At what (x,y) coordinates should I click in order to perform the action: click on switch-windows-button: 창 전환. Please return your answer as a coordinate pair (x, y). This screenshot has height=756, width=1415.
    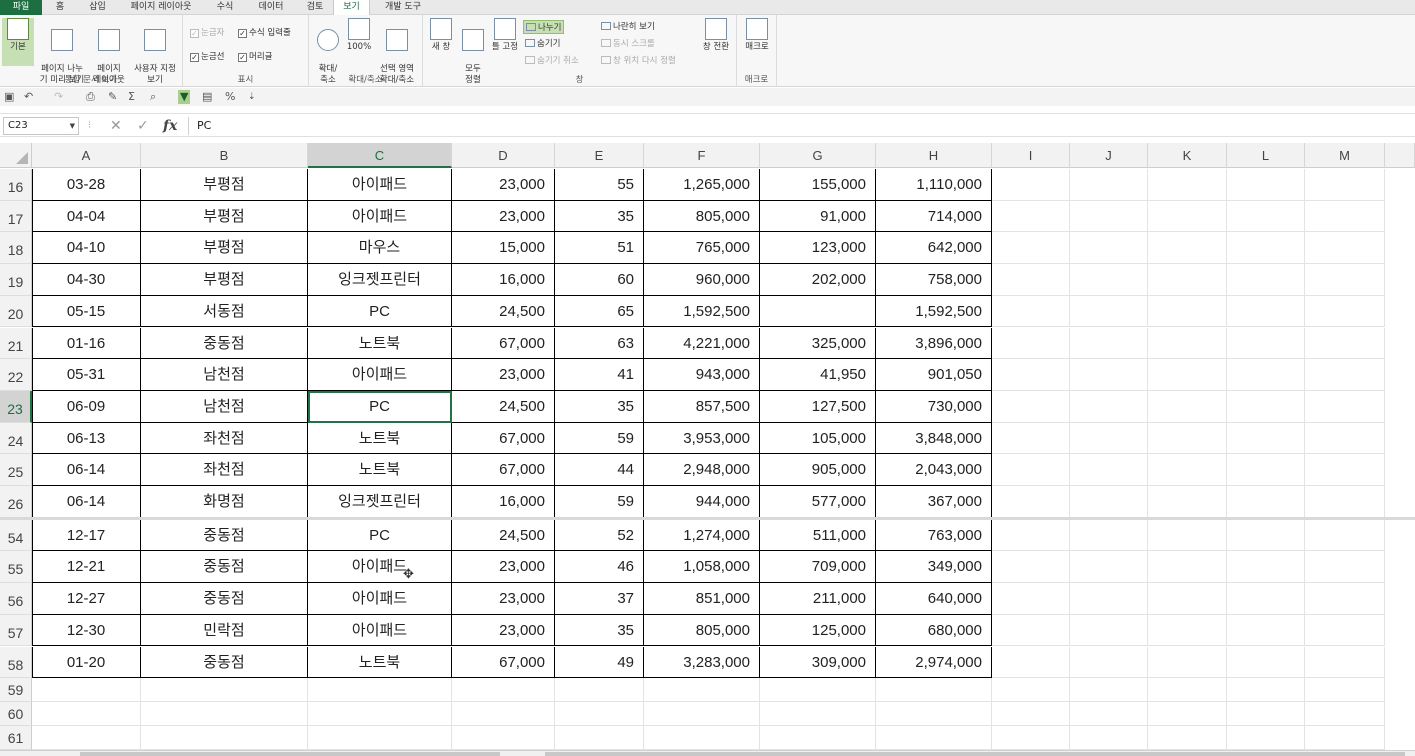
    Looking at the image, I should click on (716, 42).